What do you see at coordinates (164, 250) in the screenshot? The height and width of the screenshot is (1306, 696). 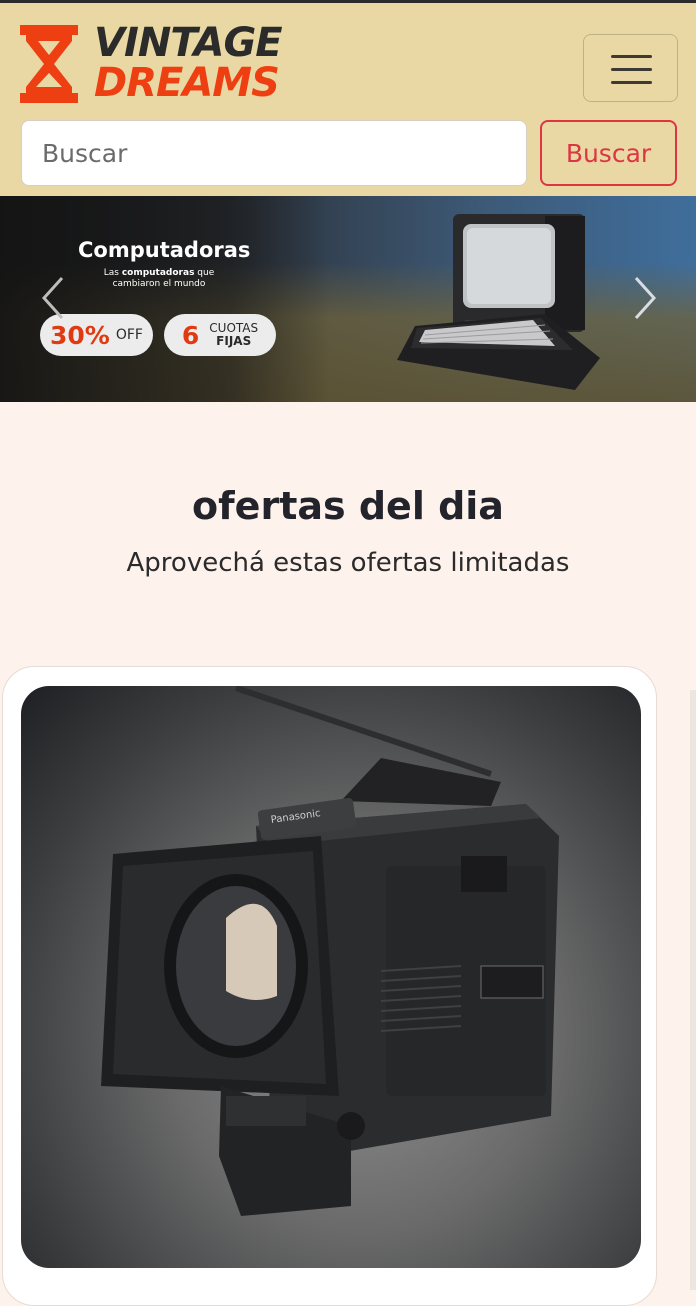 I see `slide-title: Computadoras` at bounding box center [164, 250].